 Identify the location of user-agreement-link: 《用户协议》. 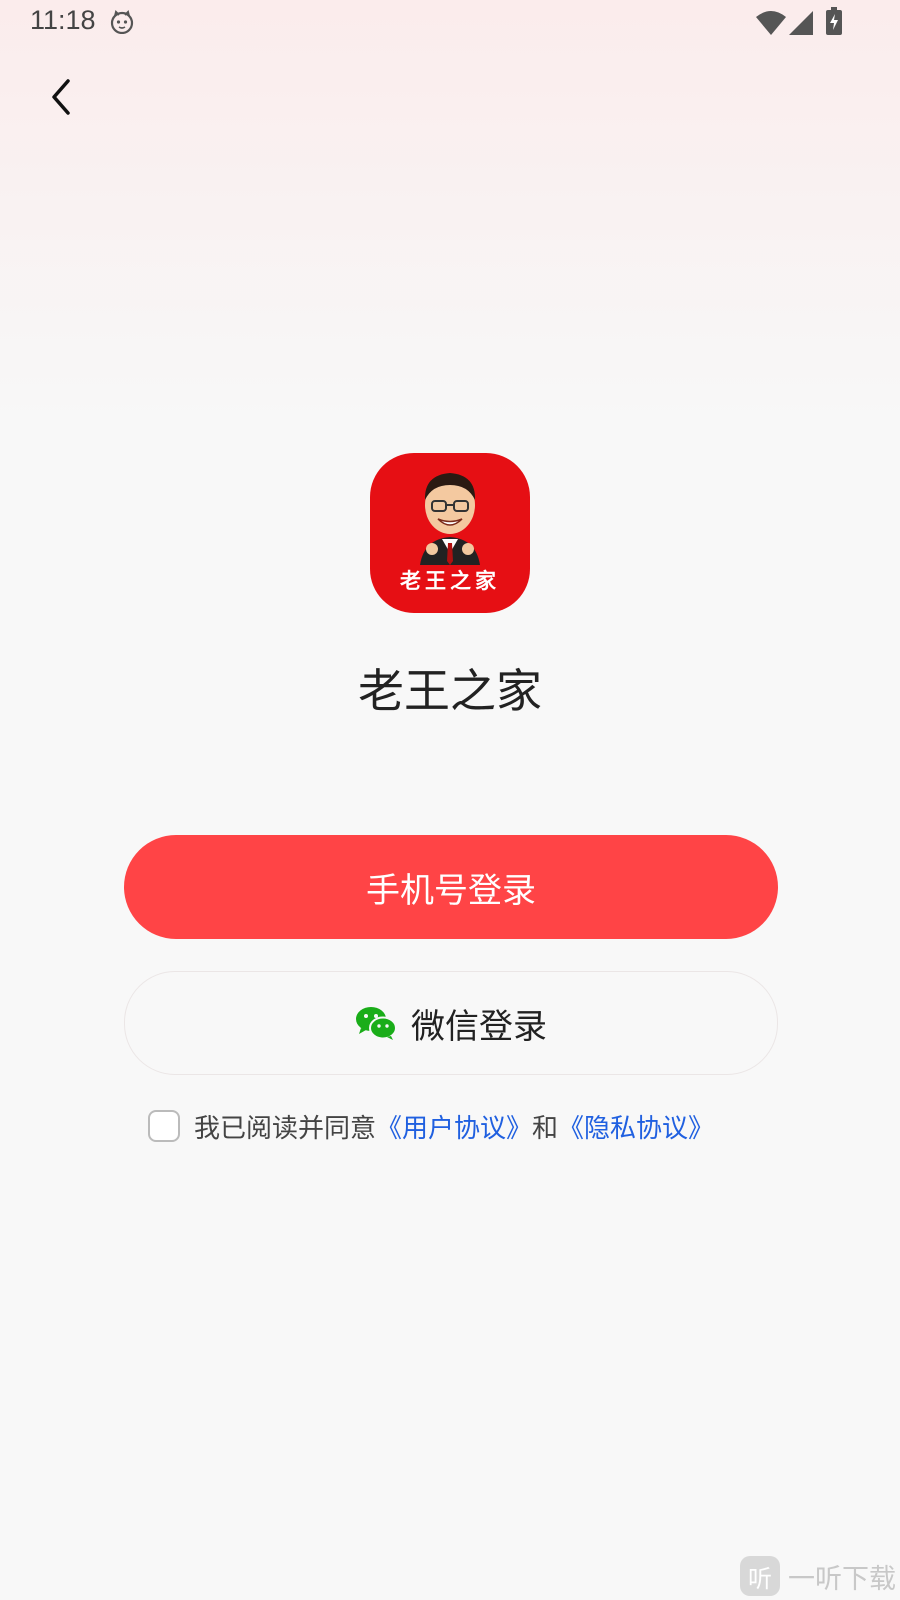
(454, 1126).